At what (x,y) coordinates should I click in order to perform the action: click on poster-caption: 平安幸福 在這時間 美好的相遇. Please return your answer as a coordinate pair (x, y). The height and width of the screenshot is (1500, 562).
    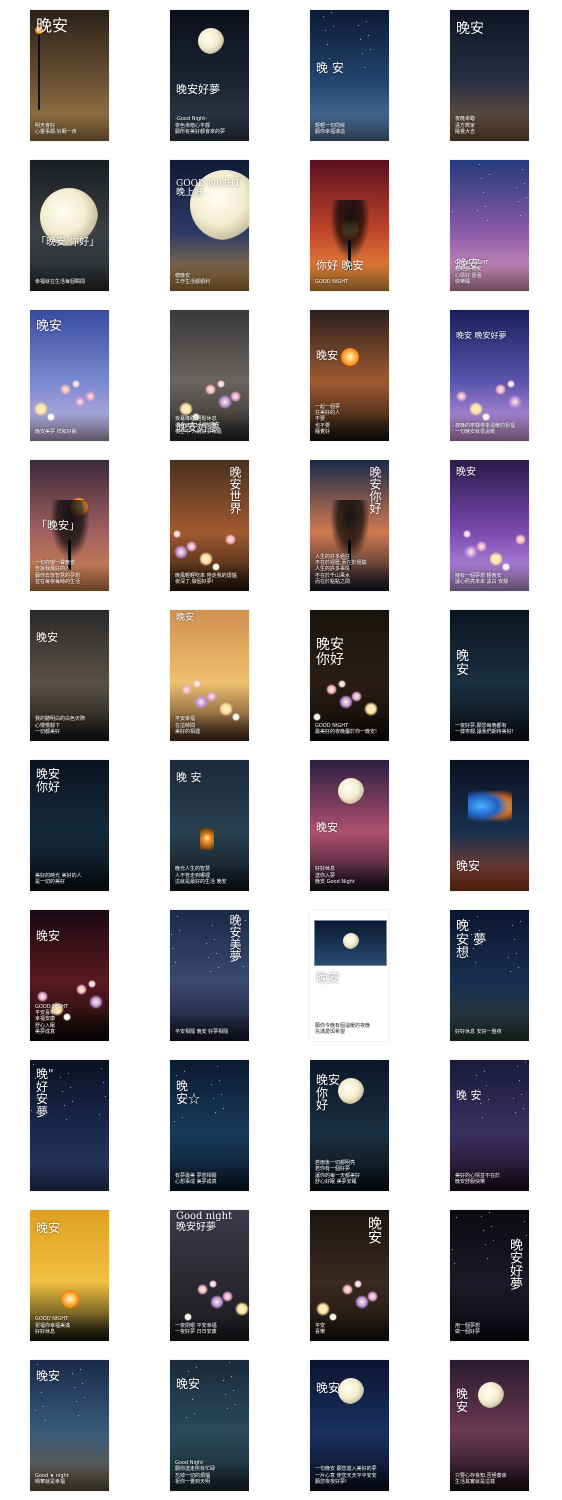
    Looking at the image, I should click on (188, 725).